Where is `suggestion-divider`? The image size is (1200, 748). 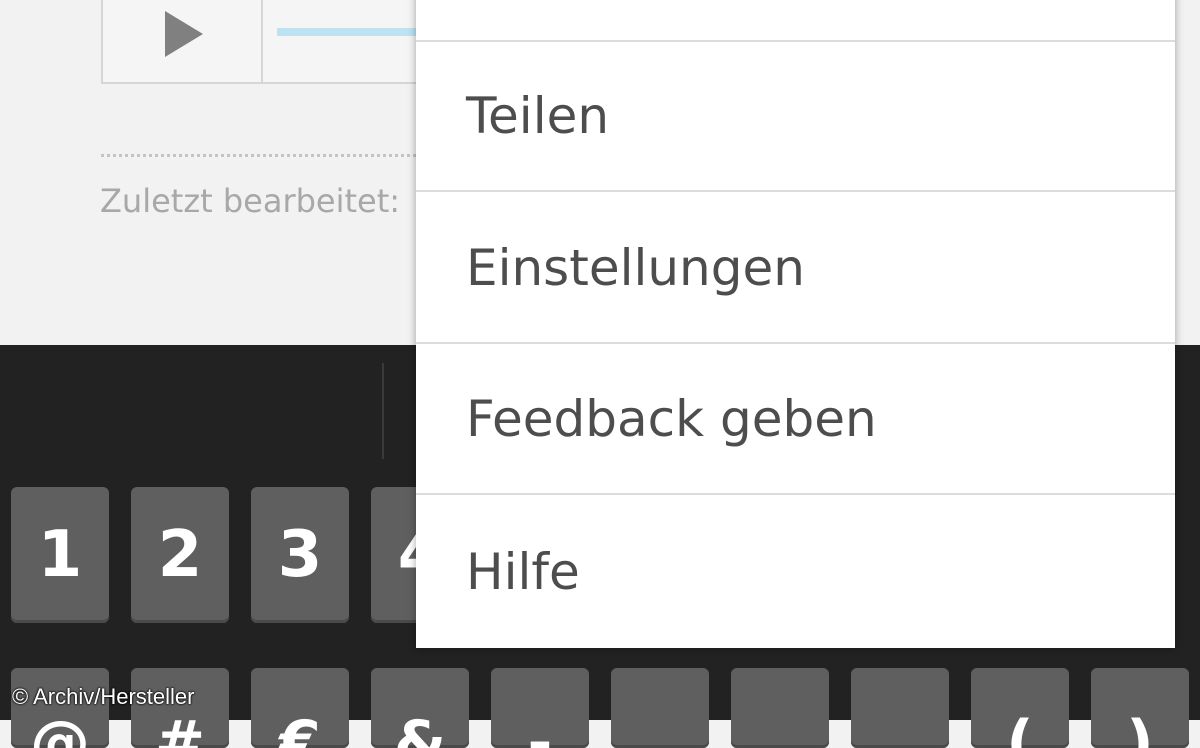 suggestion-divider is located at coordinates (383, 411).